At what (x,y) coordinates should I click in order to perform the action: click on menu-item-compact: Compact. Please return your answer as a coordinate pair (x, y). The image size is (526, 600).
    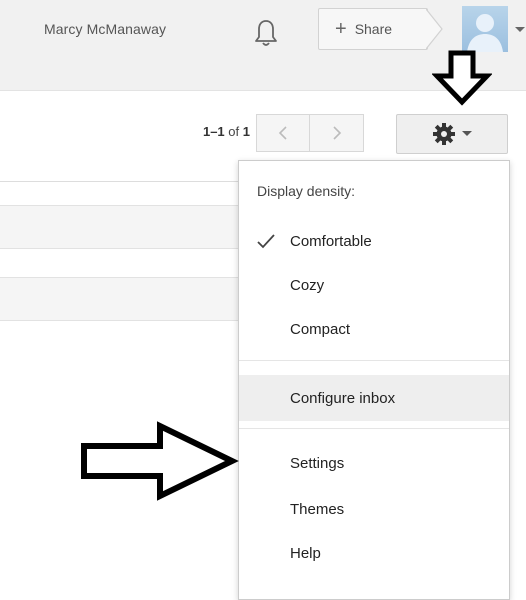
    Looking at the image, I should click on (374, 329).